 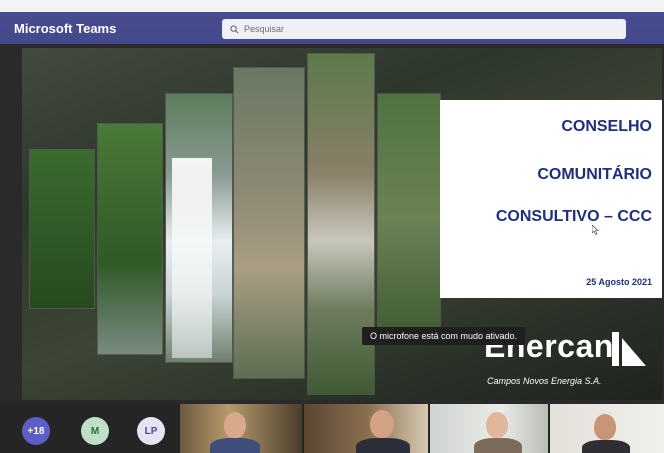 What do you see at coordinates (36, 431) in the screenshot?
I see `overflow-participants-badge: +18` at bounding box center [36, 431].